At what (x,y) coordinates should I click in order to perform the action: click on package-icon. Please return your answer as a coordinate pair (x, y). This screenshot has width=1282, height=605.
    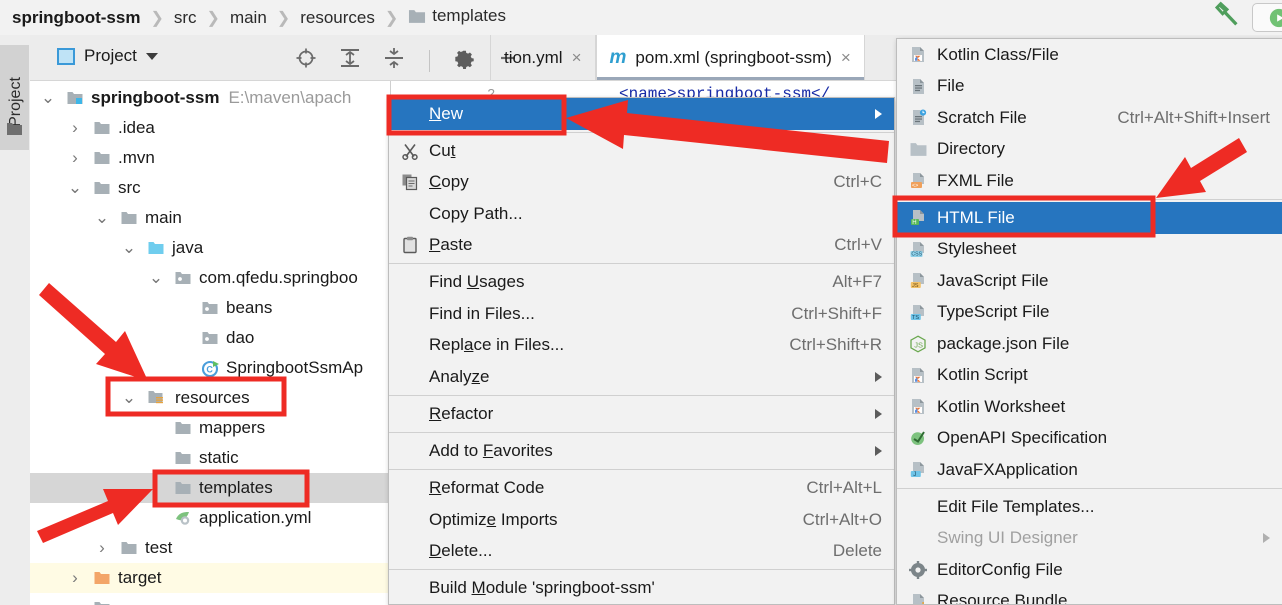
    Looking at the image, I should click on (210, 338).